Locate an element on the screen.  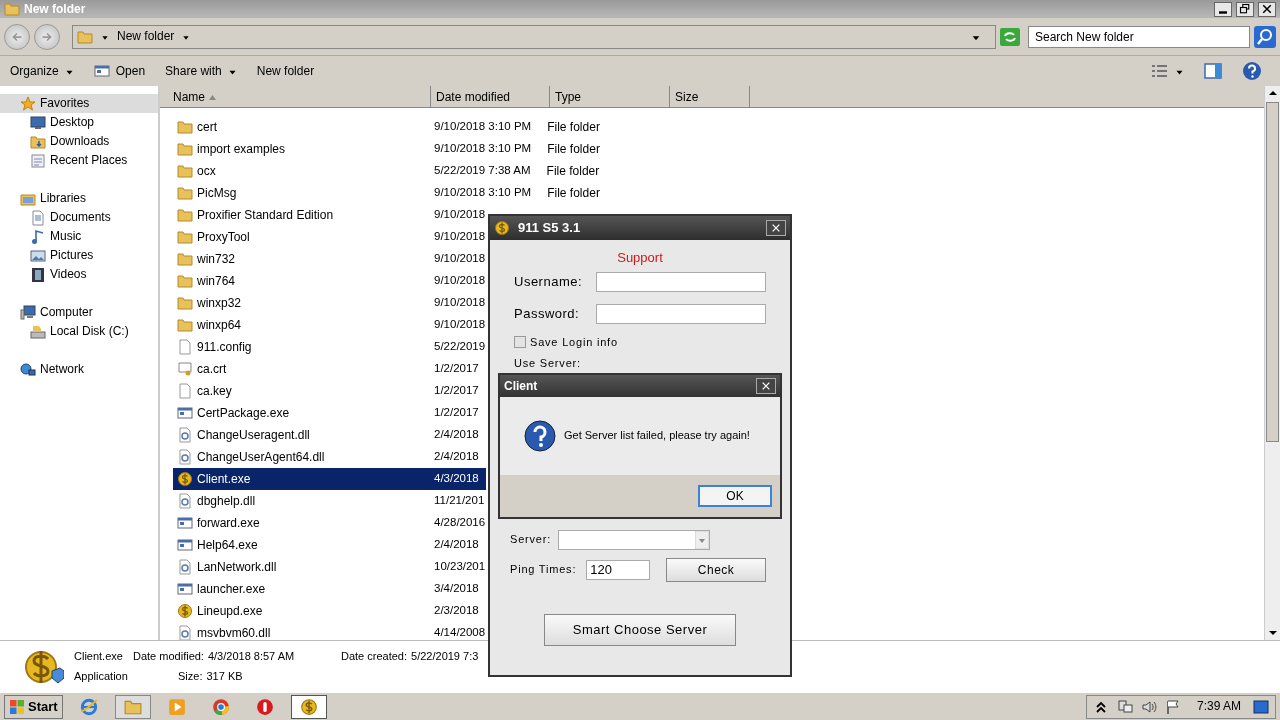
file-name: ca.crt is located at coordinates (212, 369).